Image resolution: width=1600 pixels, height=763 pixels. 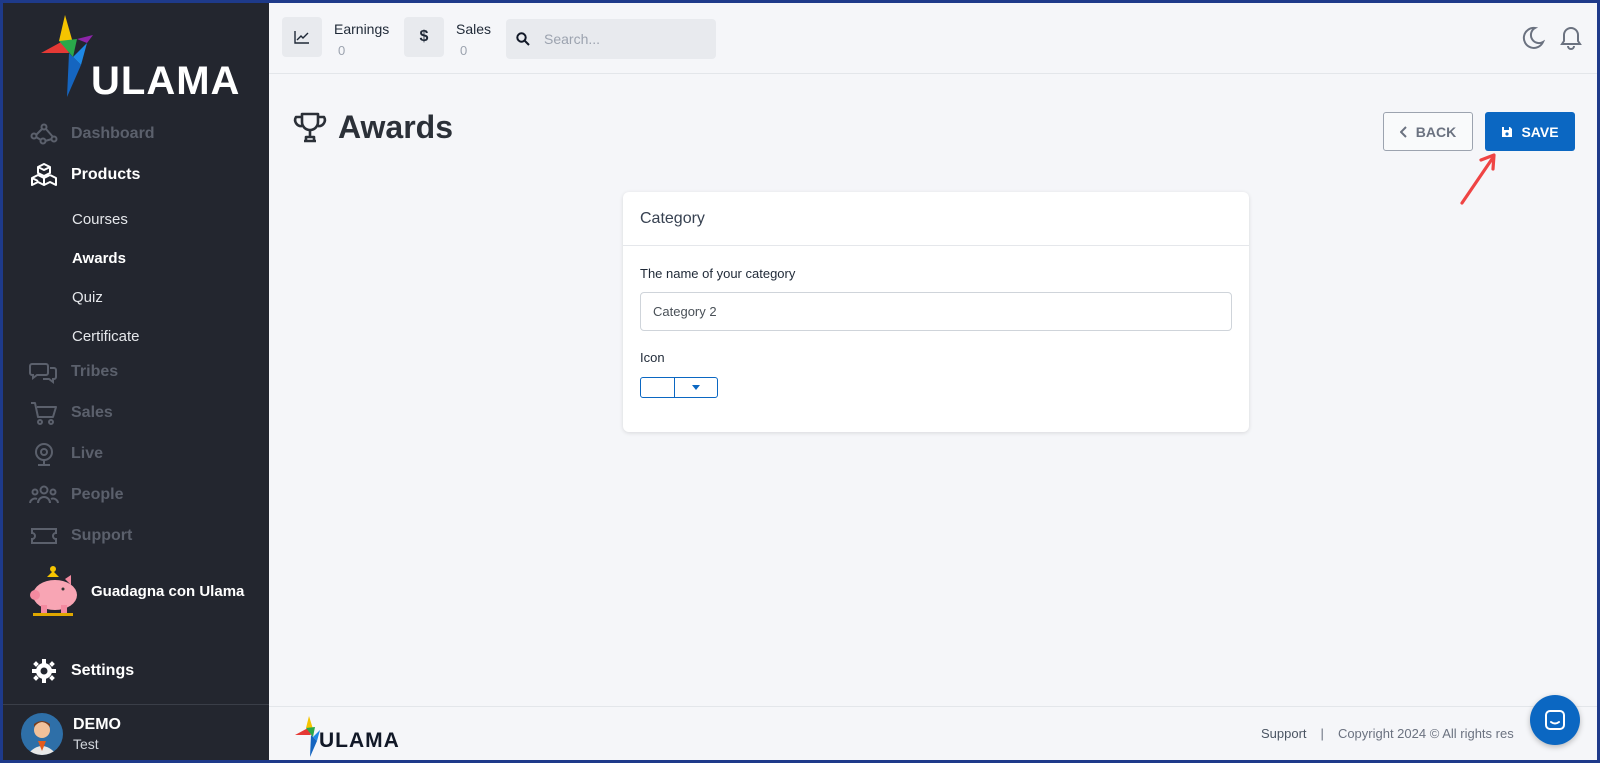 I want to click on sidebar-item-label: People, so click(x=97, y=494).